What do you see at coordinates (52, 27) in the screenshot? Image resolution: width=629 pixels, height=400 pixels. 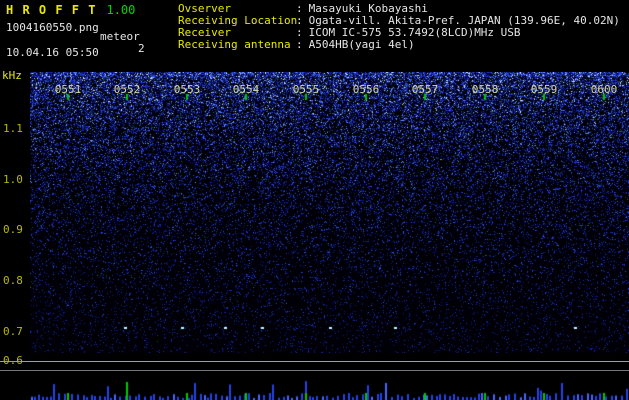 I see `output-filename: 1004160550.png` at bounding box center [52, 27].